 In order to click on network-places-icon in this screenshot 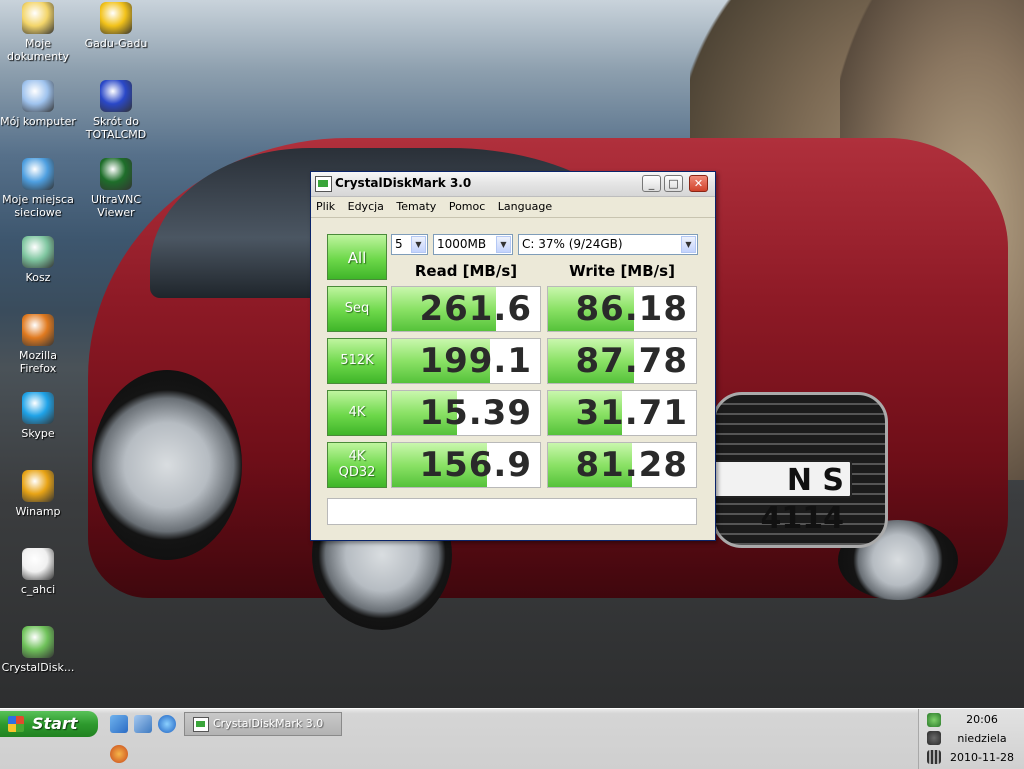, I will do `click(38, 174)`.